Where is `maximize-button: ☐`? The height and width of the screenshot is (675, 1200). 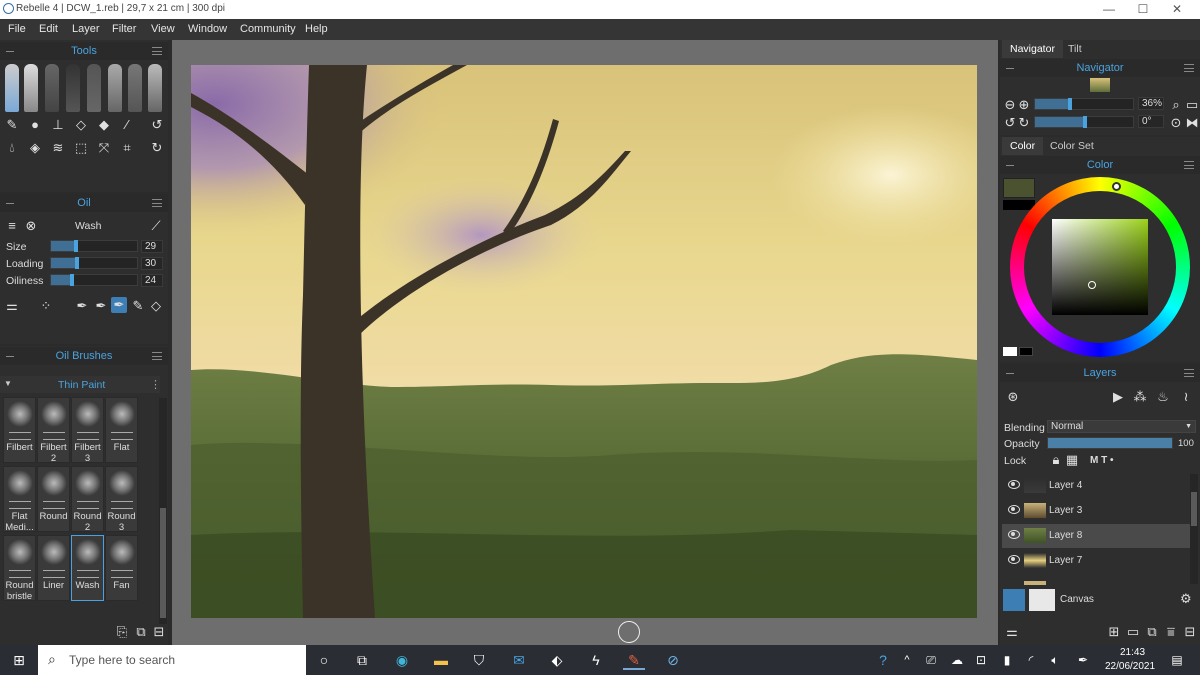
maximize-button: ☐ is located at coordinates (1143, 9).